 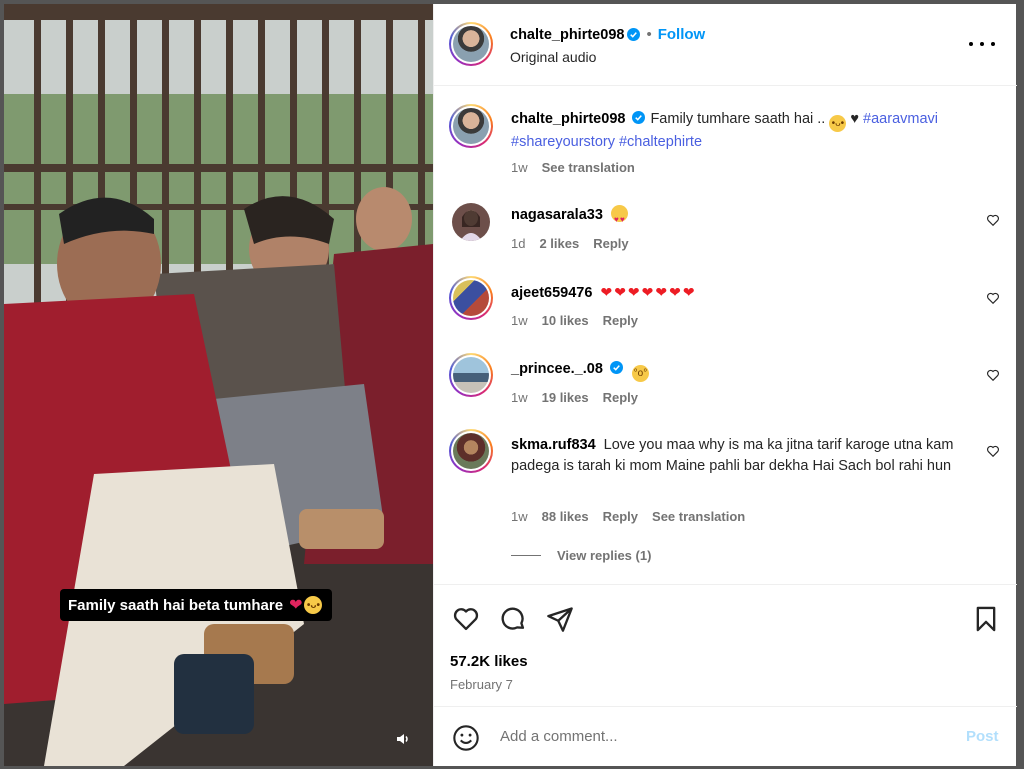 I want to click on comment-likes: 88 likes, so click(x=565, y=516).